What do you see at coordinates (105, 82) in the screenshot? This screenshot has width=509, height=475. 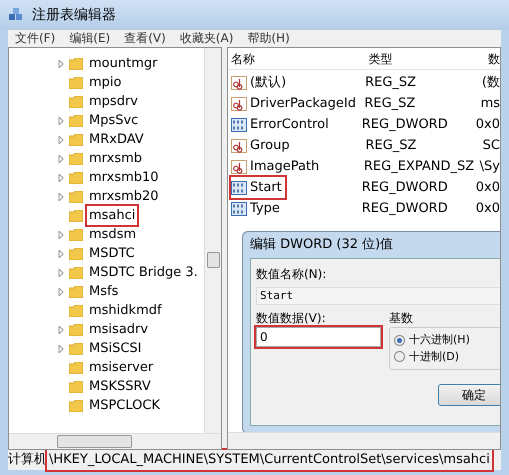 I see `tree-item: mpio` at bounding box center [105, 82].